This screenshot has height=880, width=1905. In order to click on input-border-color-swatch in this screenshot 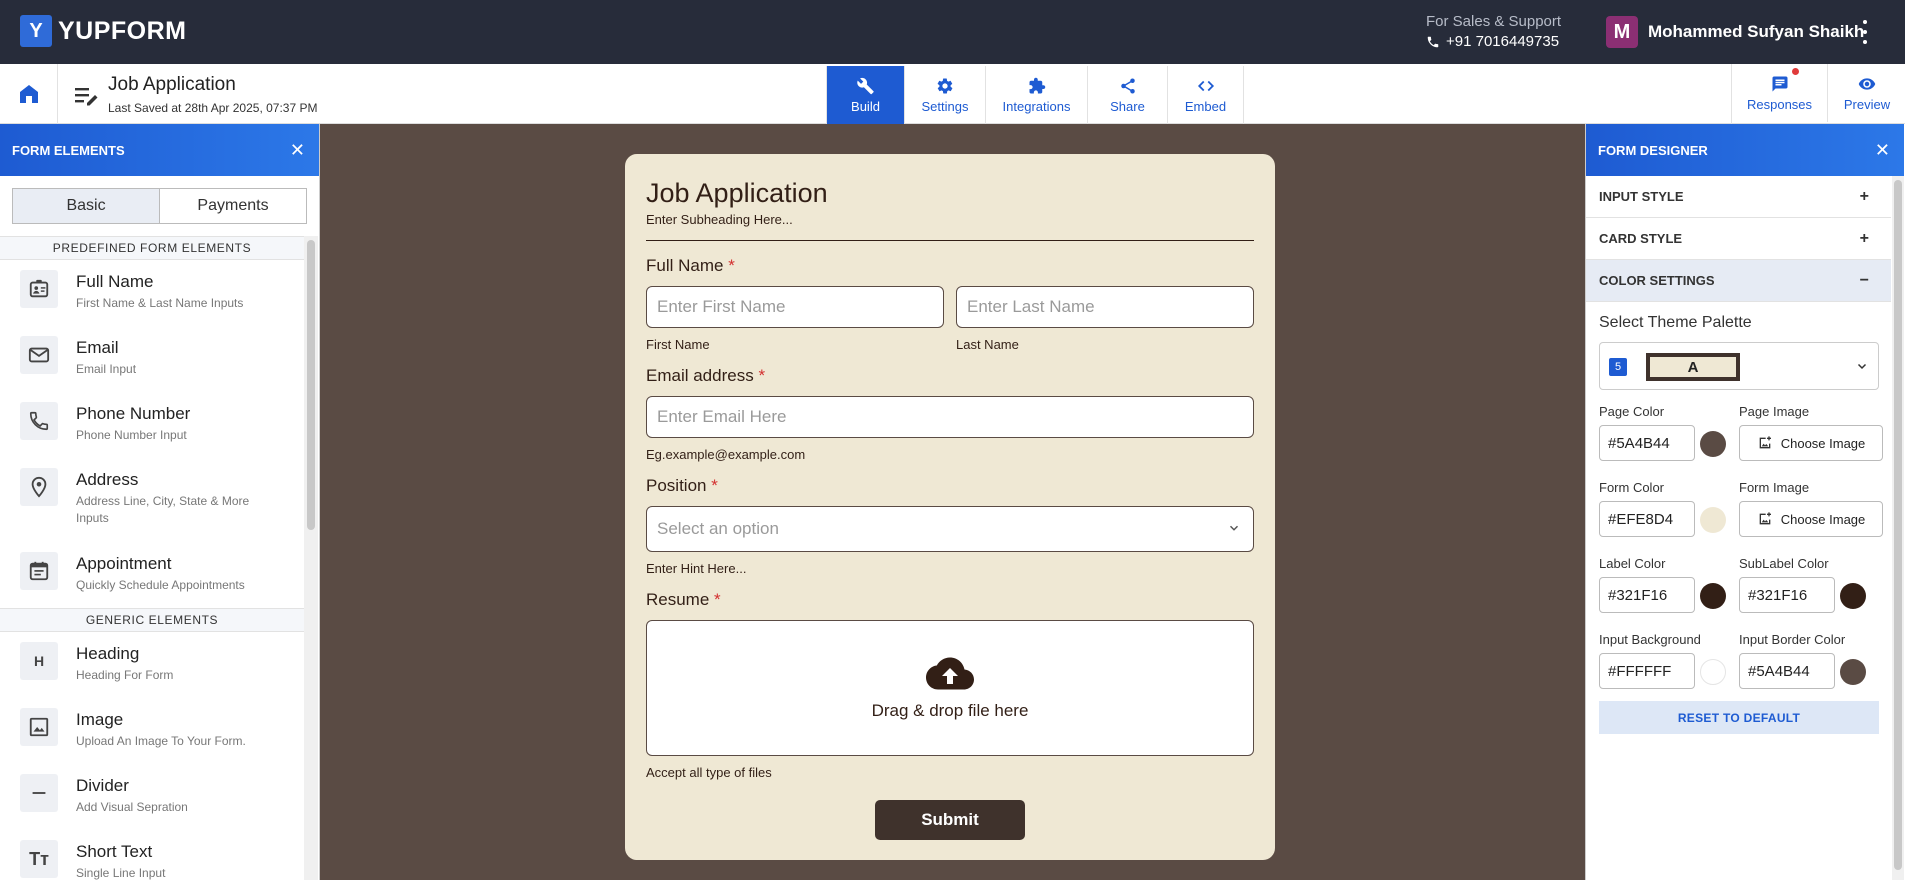, I will do `click(1853, 672)`.